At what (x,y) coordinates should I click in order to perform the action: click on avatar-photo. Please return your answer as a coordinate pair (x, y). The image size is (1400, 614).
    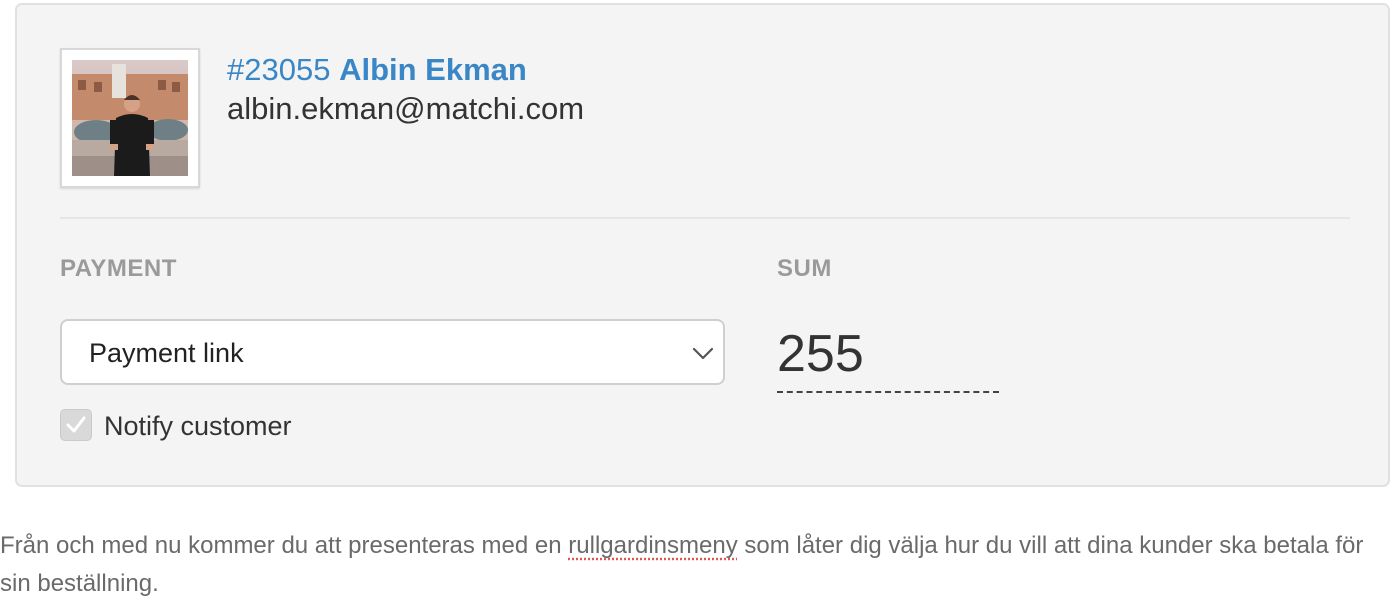
    Looking at the image, I should click on (130, 118).